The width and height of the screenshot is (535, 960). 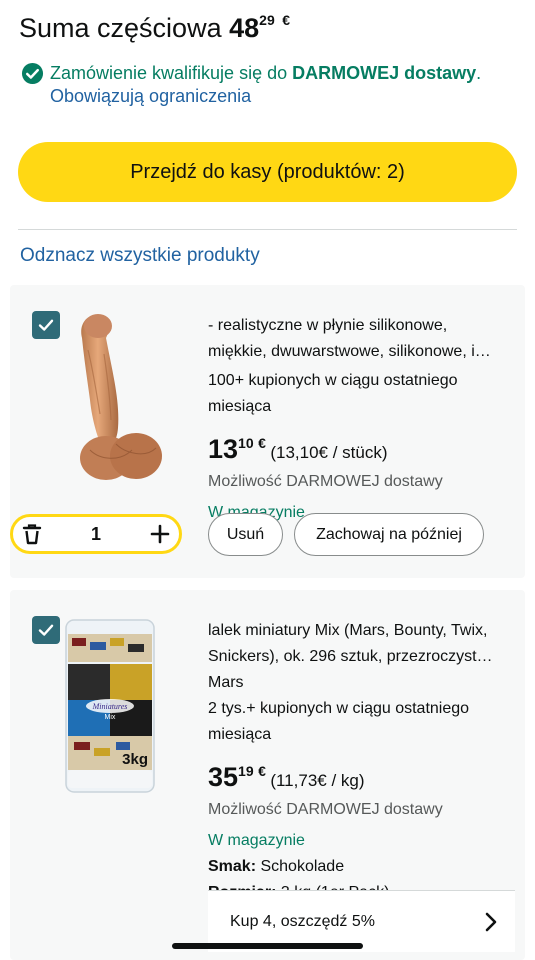 What do you see at coordinates (339, 708) in the screenshot?
I see `bought-count-line1: 2 tys.+ kupionych w ciągu ostatniego` at bounding box center [339, 708].